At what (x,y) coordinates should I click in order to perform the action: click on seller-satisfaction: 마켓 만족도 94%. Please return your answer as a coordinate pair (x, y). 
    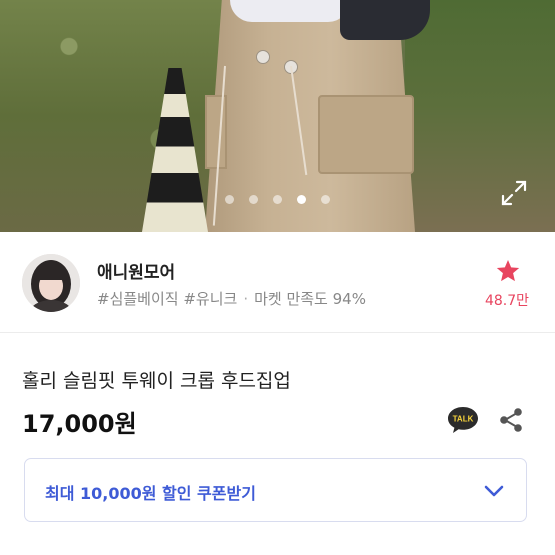
    Looking at the image, I should click on (310, 299).